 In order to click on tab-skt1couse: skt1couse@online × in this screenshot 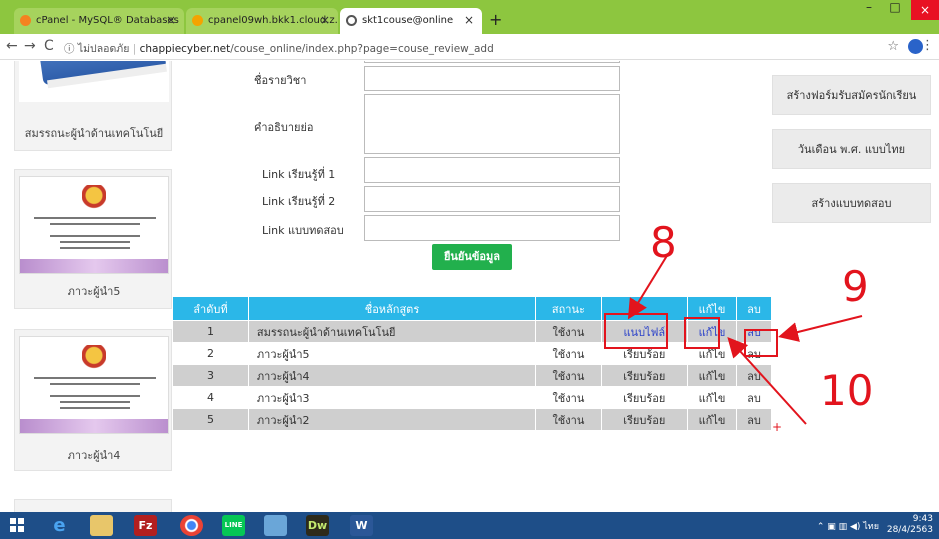, I will do `click(411, 21)`.